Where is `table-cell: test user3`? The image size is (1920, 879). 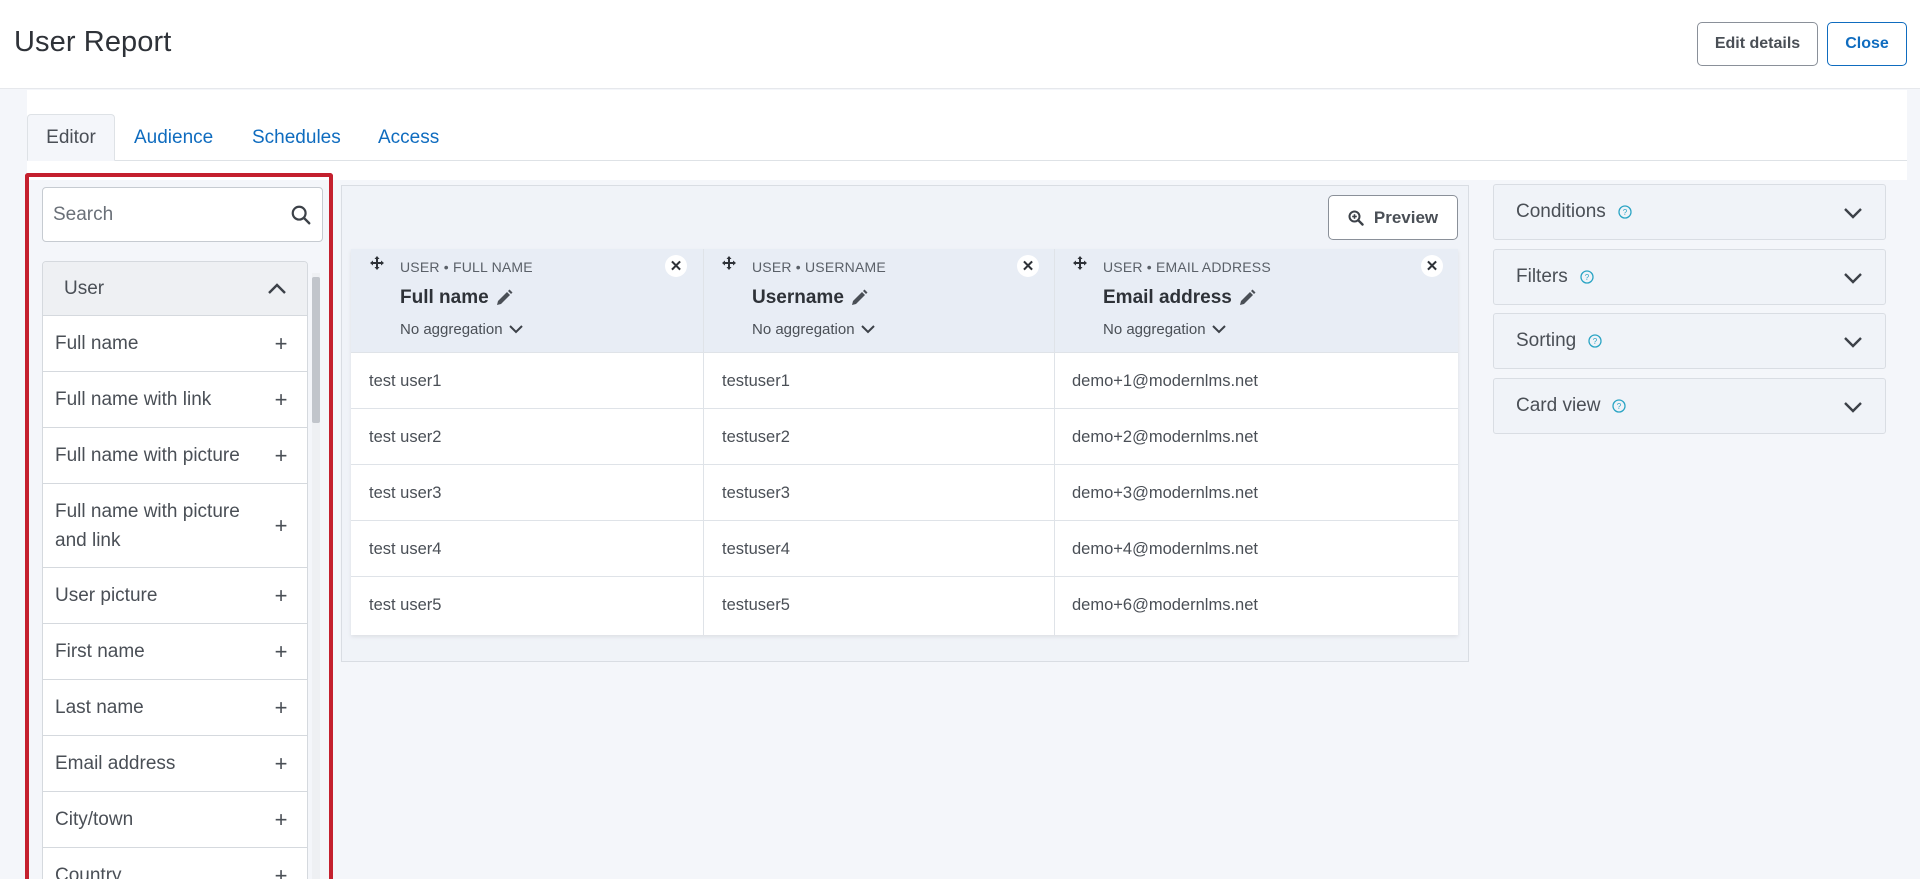
table-cell: test user3 is located at coordinates (405, 493).